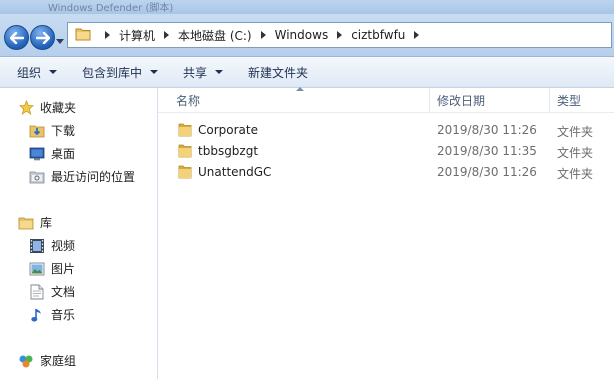 The image size is (614, 379). What do you see at coordinates (112, 72) in the screenshot?
I see `include-in-library-label: 包含到库中` at bounding box center [112, 72].